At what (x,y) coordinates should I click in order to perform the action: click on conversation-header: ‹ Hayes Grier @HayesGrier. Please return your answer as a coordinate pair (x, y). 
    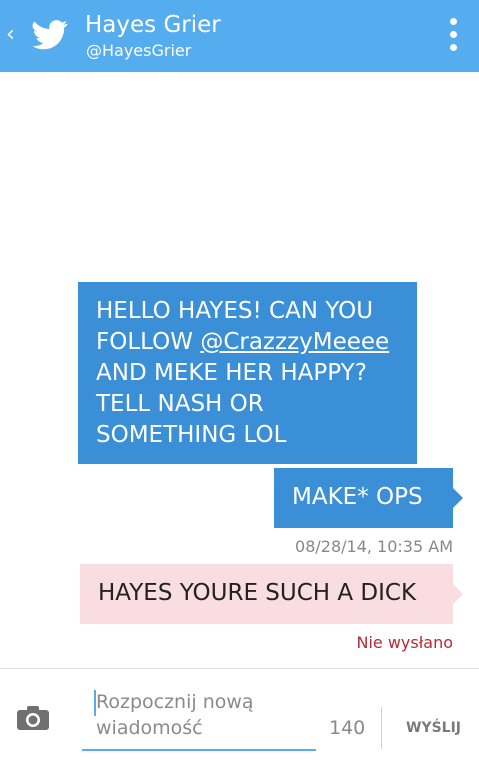
    Looking at the image, I should click on (239, 36).